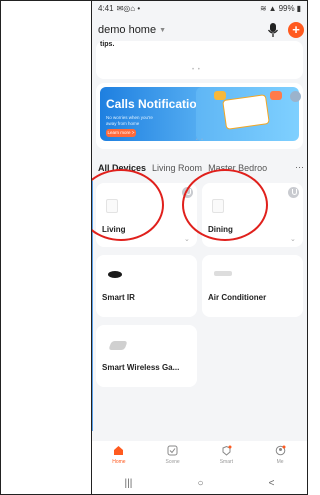  I want to click on back-button: <, so click(272, 483).